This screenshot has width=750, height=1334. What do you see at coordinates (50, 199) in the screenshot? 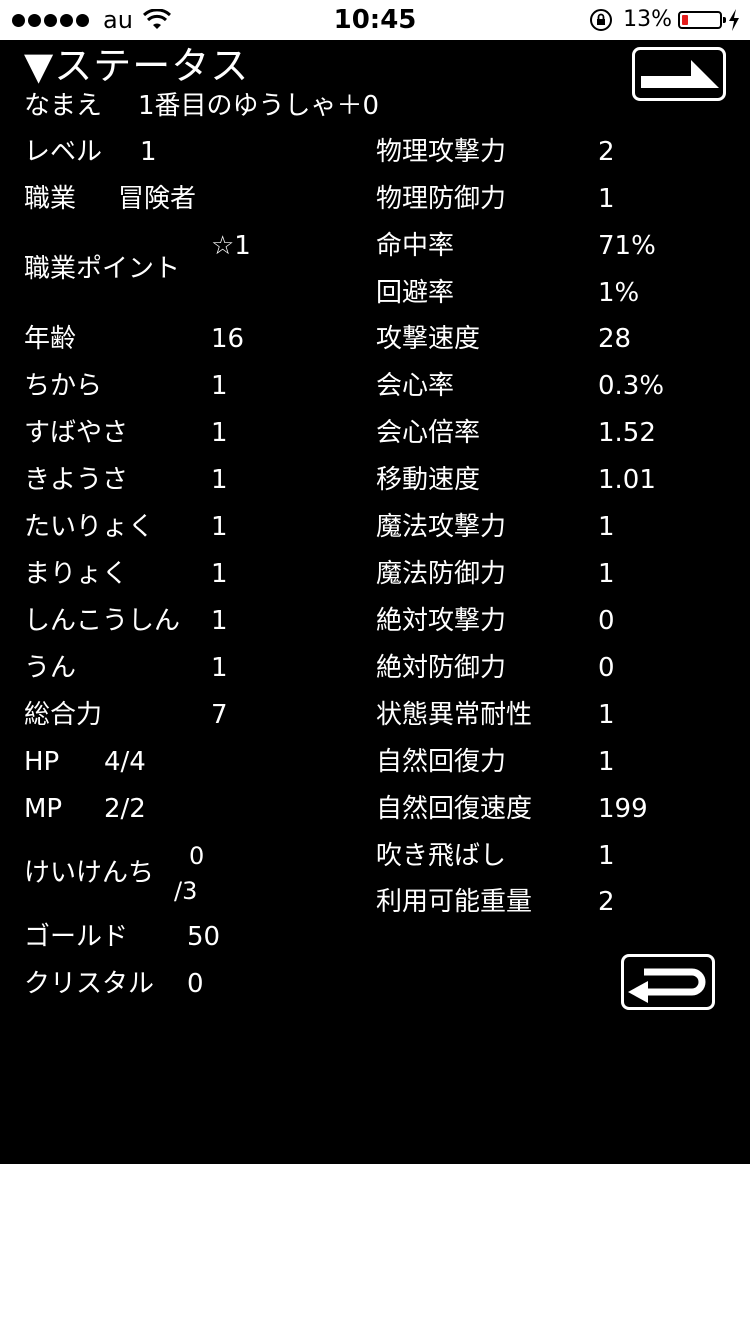
I see `job-label: 職業` at bounding box center [50, 199].